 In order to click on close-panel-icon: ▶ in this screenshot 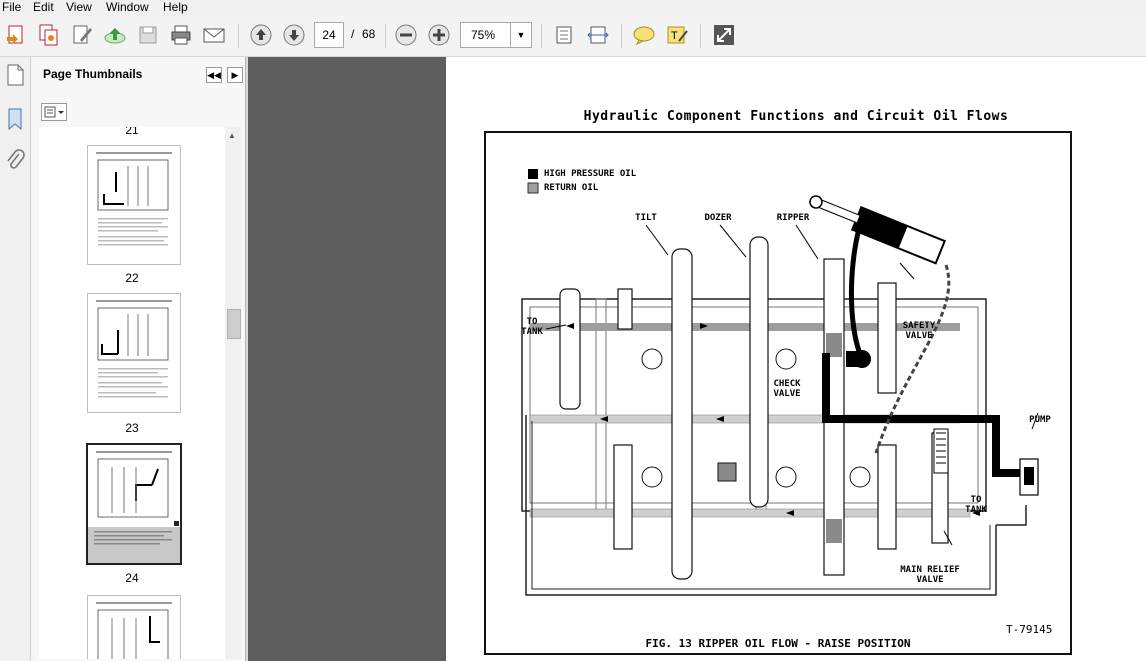, I will do `click(235, 75)`.